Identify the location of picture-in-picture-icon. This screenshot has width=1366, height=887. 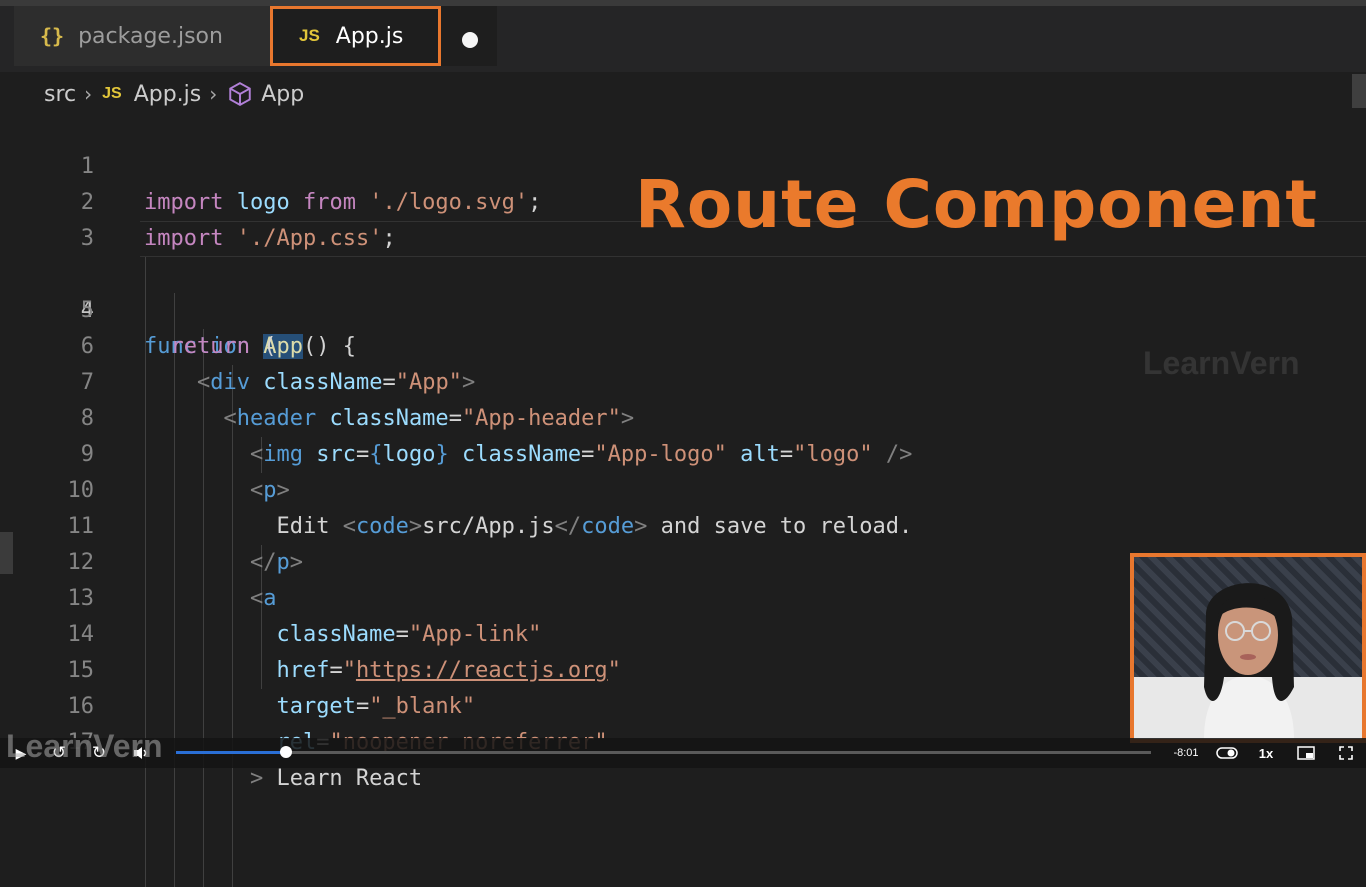
(1306, 753).